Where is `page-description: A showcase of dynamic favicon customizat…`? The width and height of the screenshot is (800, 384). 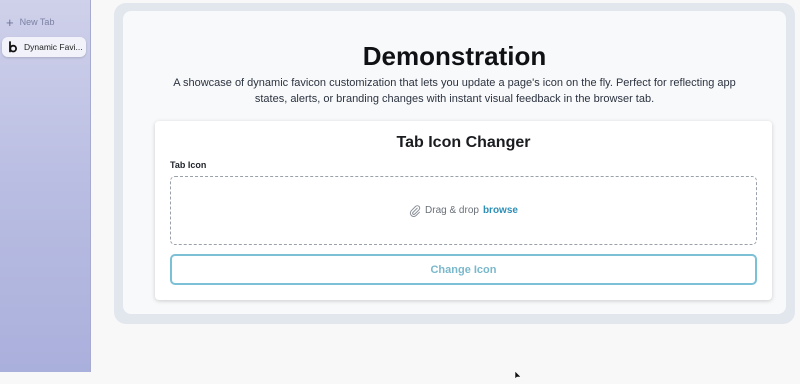 page-description: A showcase of dynamic favicon customizat… is located at coordinates (454, 91).